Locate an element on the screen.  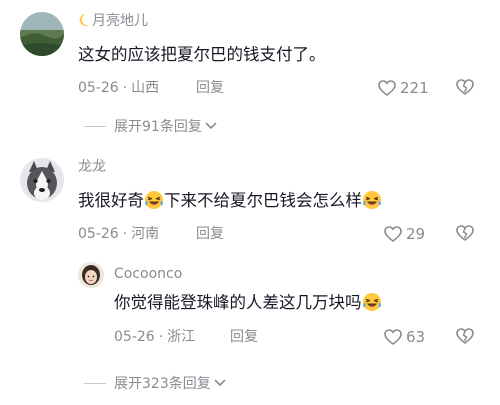
comment-location: 河南 is located at coordinates (145, 234).